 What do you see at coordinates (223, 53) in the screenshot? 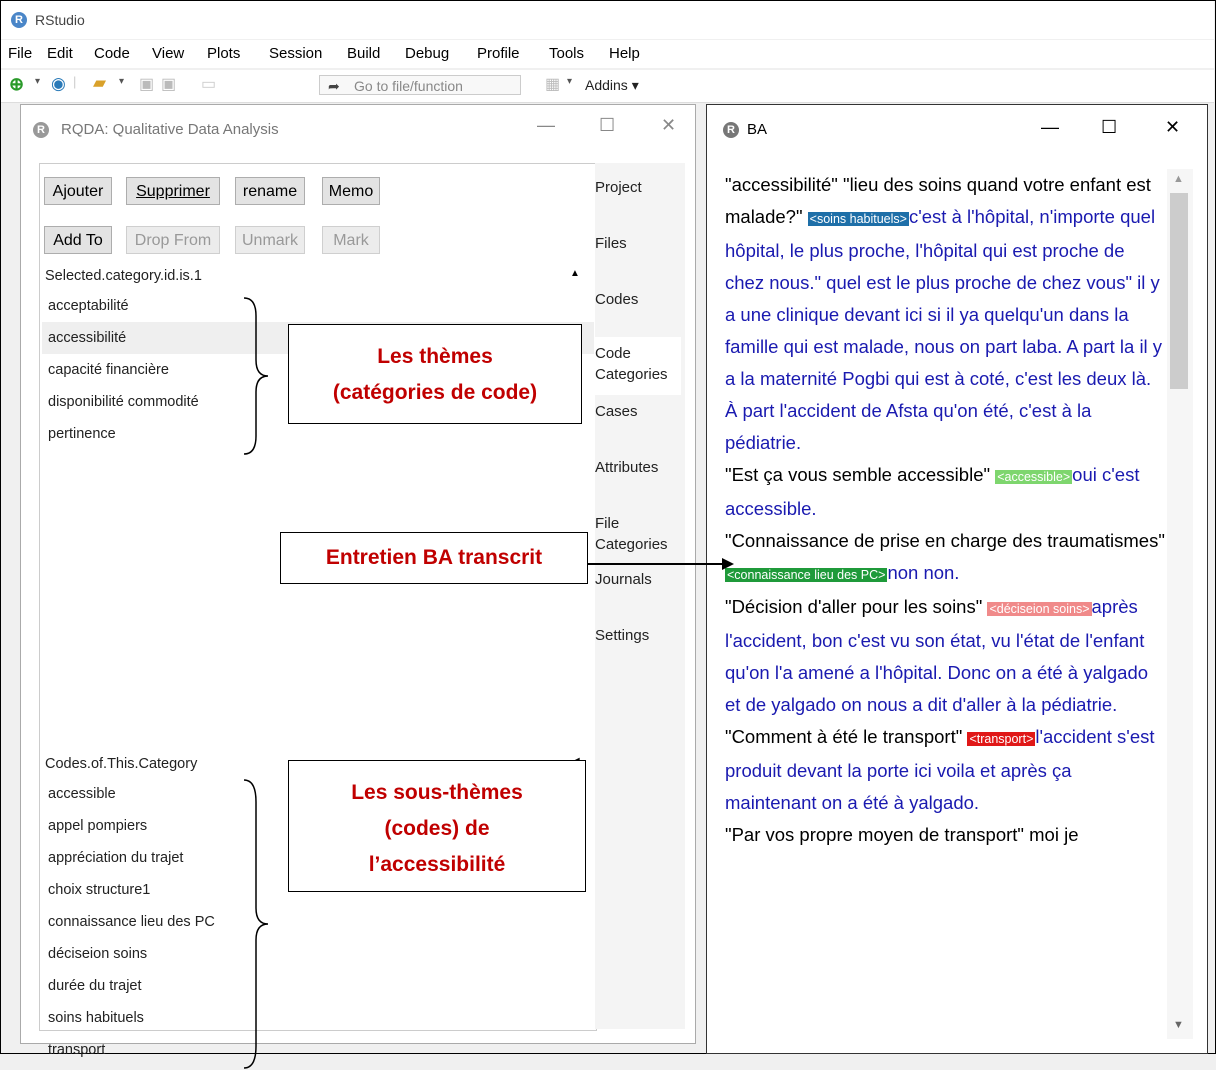
I see `menu-plots: Plots` at bounding box center [223, 53].